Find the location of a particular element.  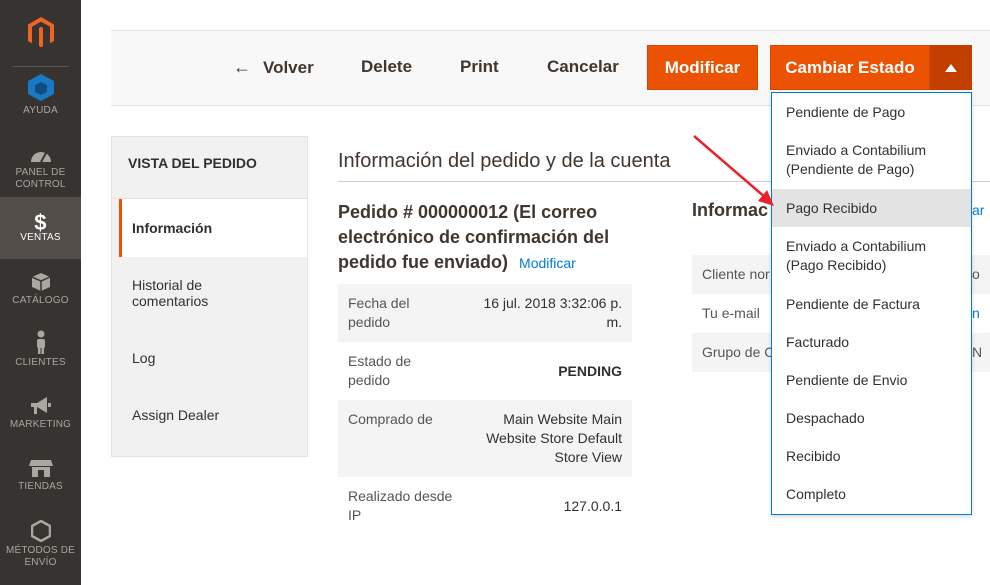

order-status-value: PENDING is located at coordinates (590, 371).